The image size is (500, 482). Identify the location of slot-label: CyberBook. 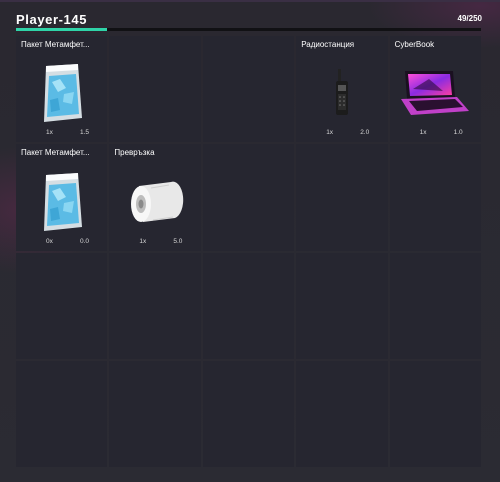
(414, 44).